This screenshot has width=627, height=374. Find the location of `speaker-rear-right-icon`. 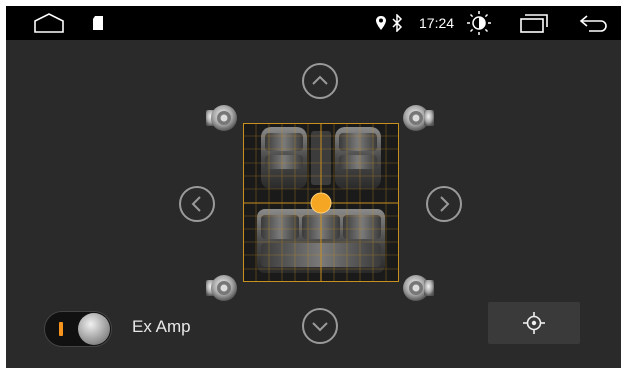

speaker-rear-right-icon is located at coordinates (418, 288).